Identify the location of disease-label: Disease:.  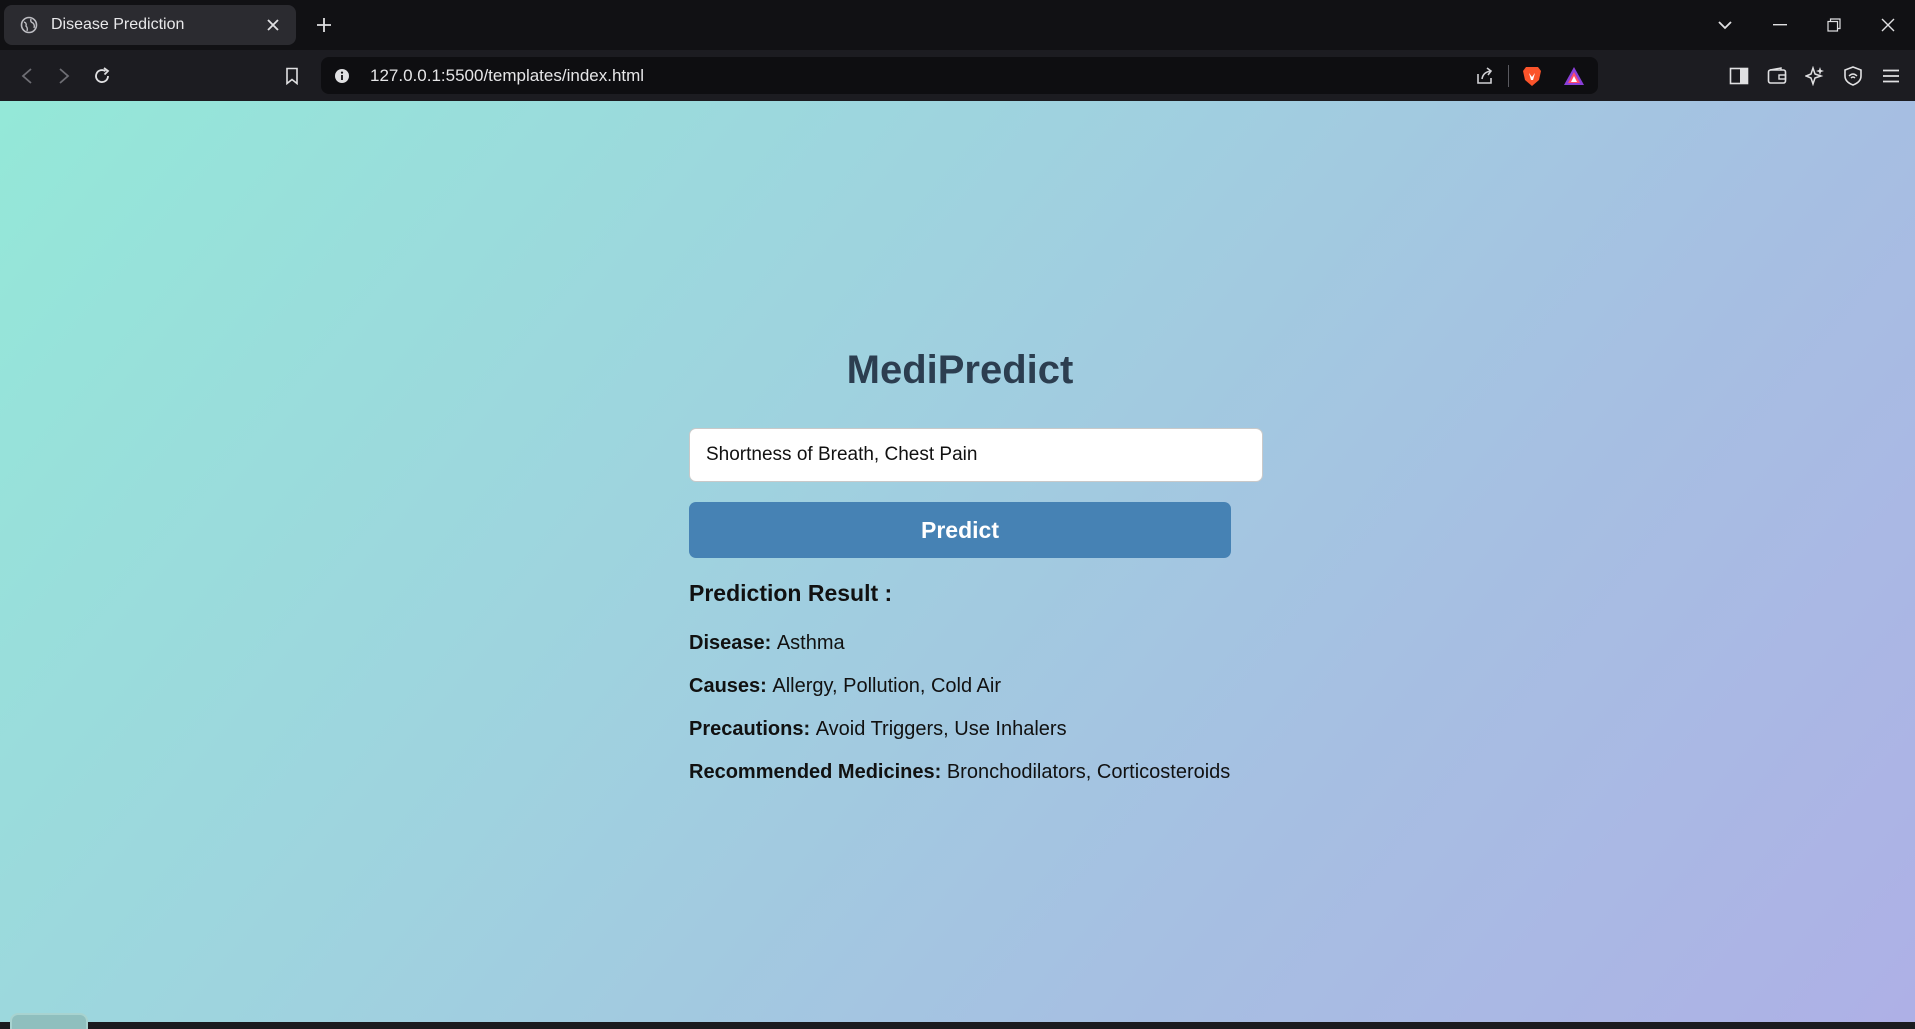
(733, 643).